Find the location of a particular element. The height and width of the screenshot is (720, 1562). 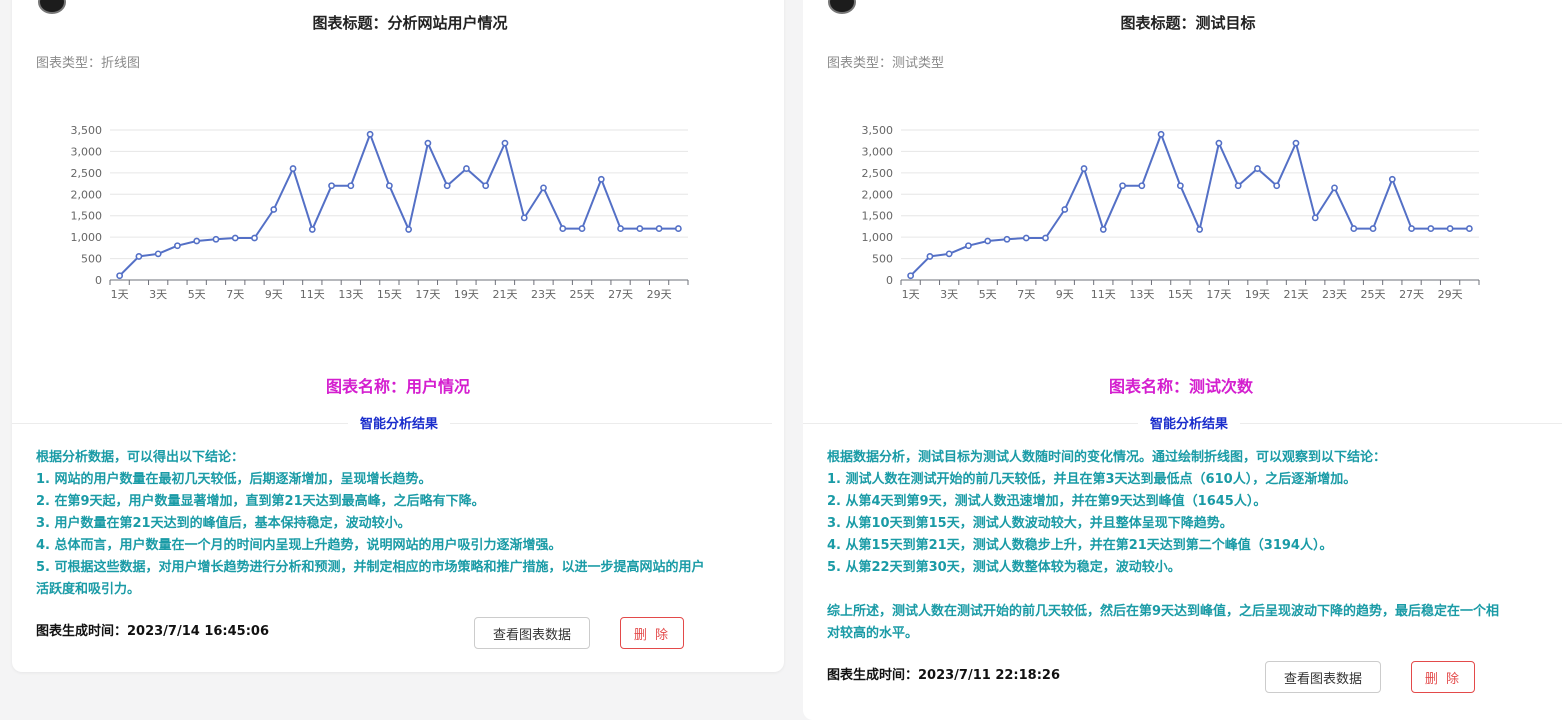

analysis-line: 5. 从第22天到第30天，测试人数整体较为稳定，波动较小。 is located at coordinates (1004, 567).